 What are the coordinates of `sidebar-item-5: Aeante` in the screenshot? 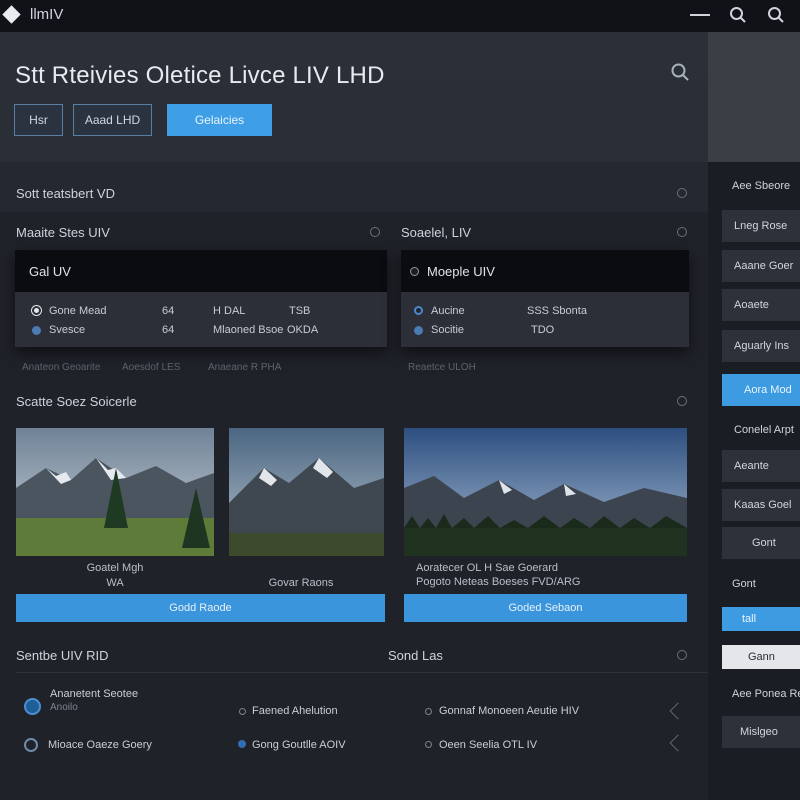 It's located at (761, 466).